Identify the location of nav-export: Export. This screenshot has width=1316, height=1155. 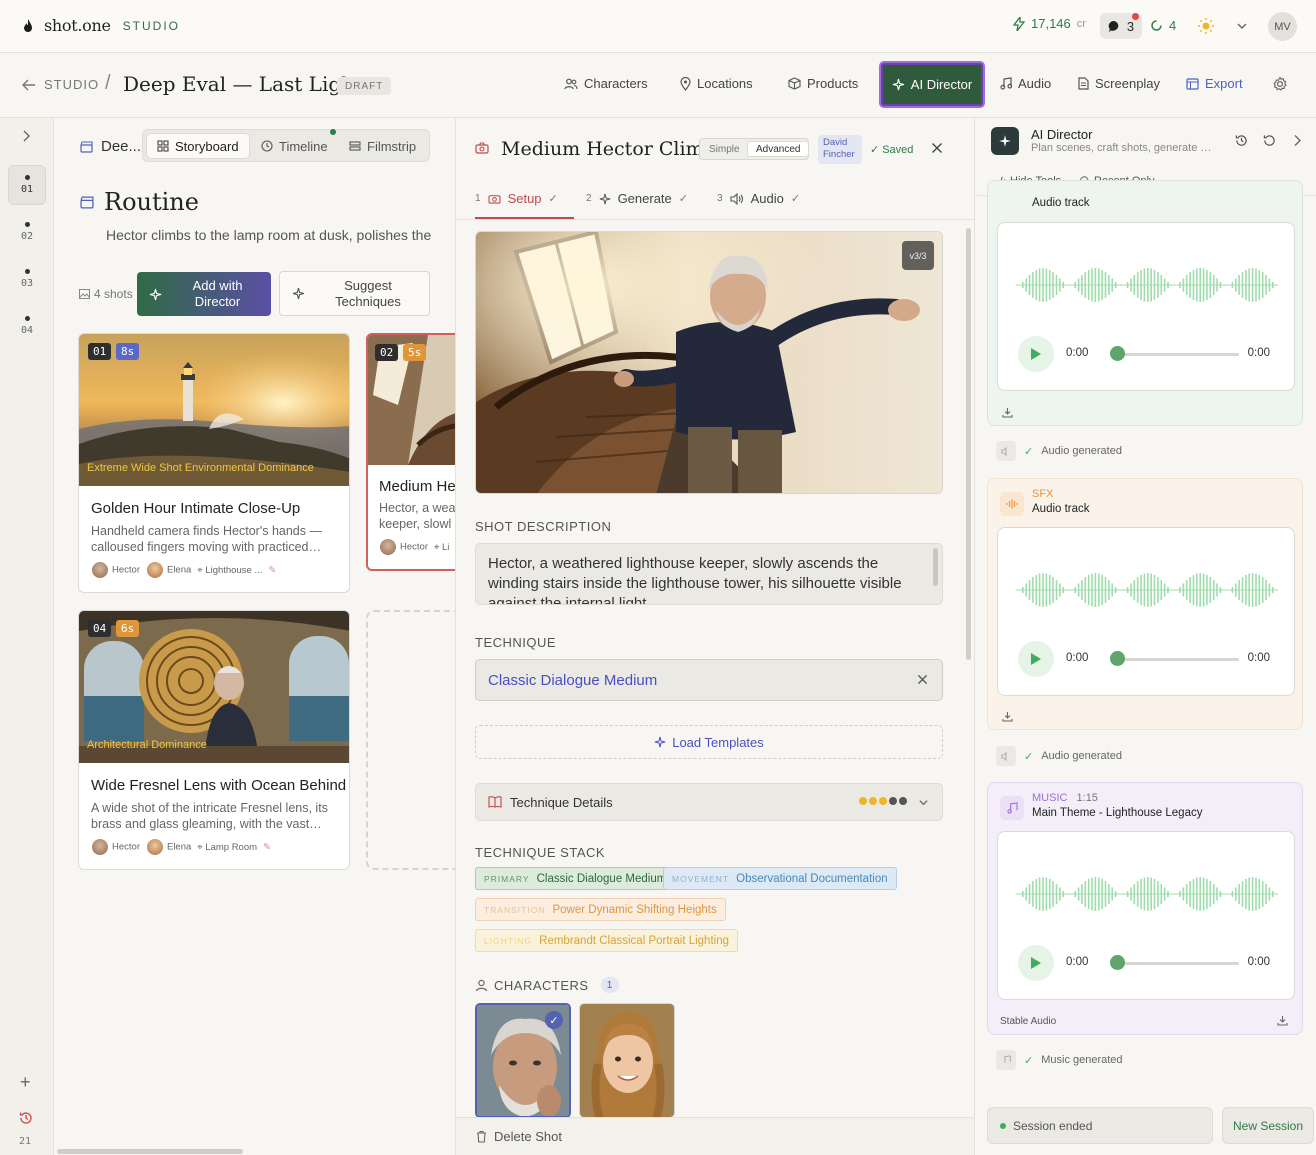
(1214, 83).